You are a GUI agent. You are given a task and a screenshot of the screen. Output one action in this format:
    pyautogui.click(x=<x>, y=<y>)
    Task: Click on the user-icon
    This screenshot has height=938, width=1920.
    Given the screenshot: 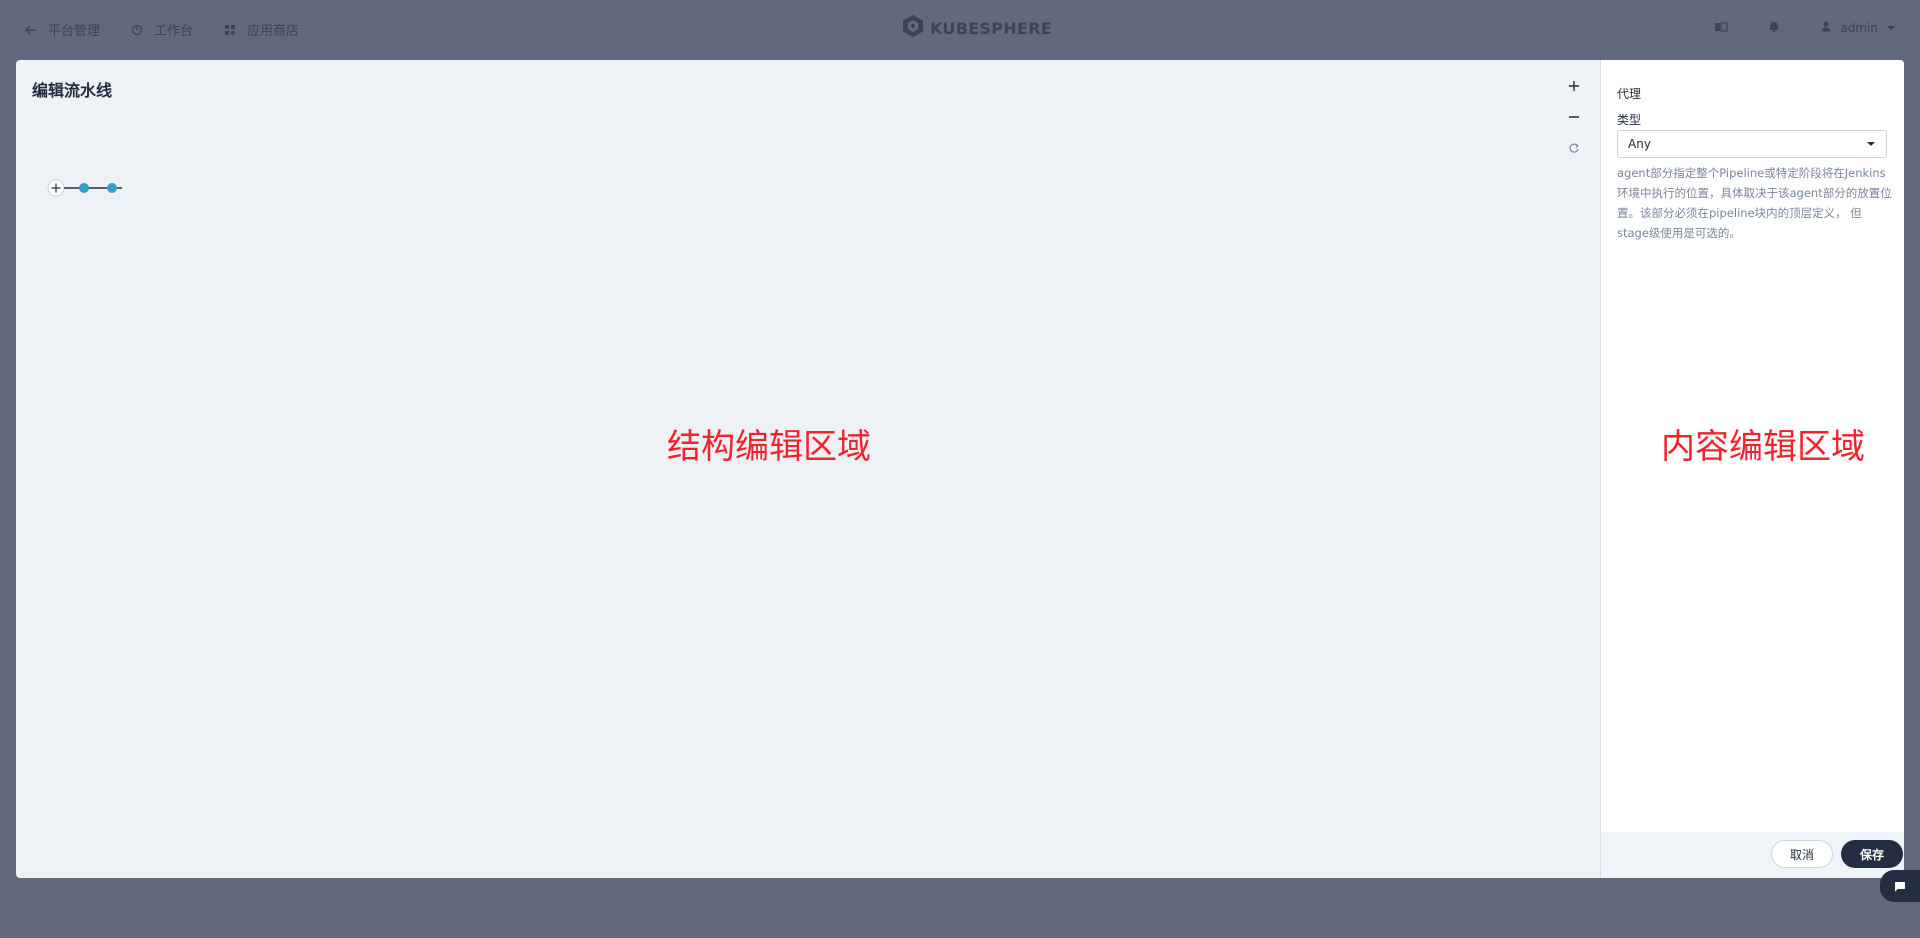 What is the action you would take?
    pyautogui.click(x=1826, y=27)
    